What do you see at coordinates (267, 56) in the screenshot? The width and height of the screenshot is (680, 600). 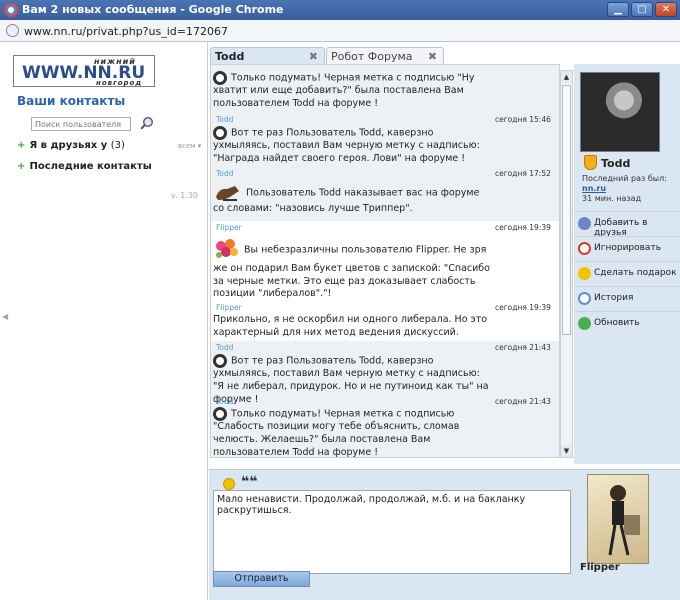 I see `tab-todd: Todd ✖` at bounding box center [267, 56].